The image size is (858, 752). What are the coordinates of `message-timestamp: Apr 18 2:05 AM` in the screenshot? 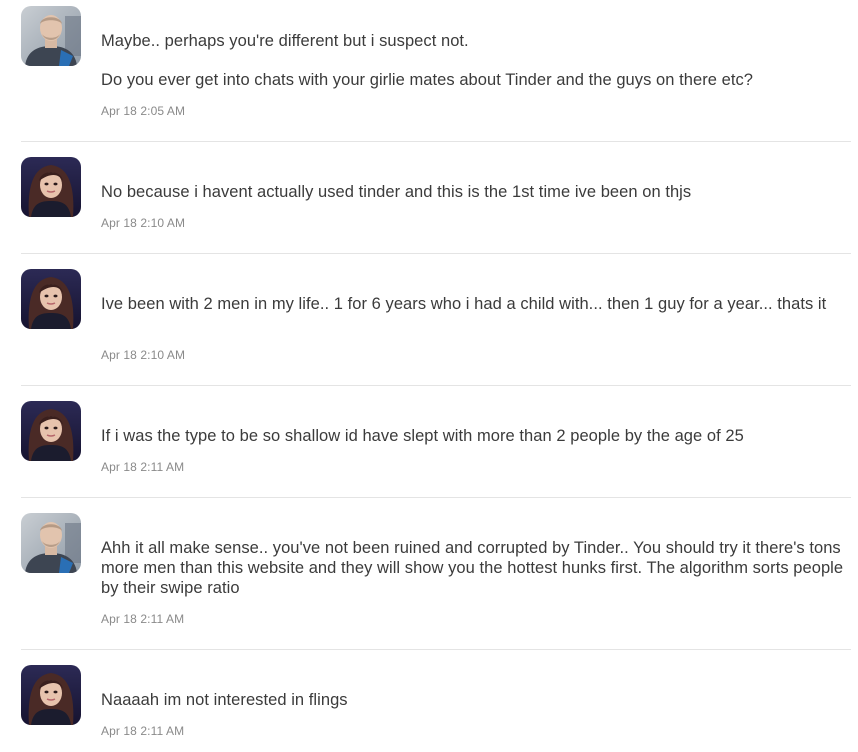 It's located at (143, 111).